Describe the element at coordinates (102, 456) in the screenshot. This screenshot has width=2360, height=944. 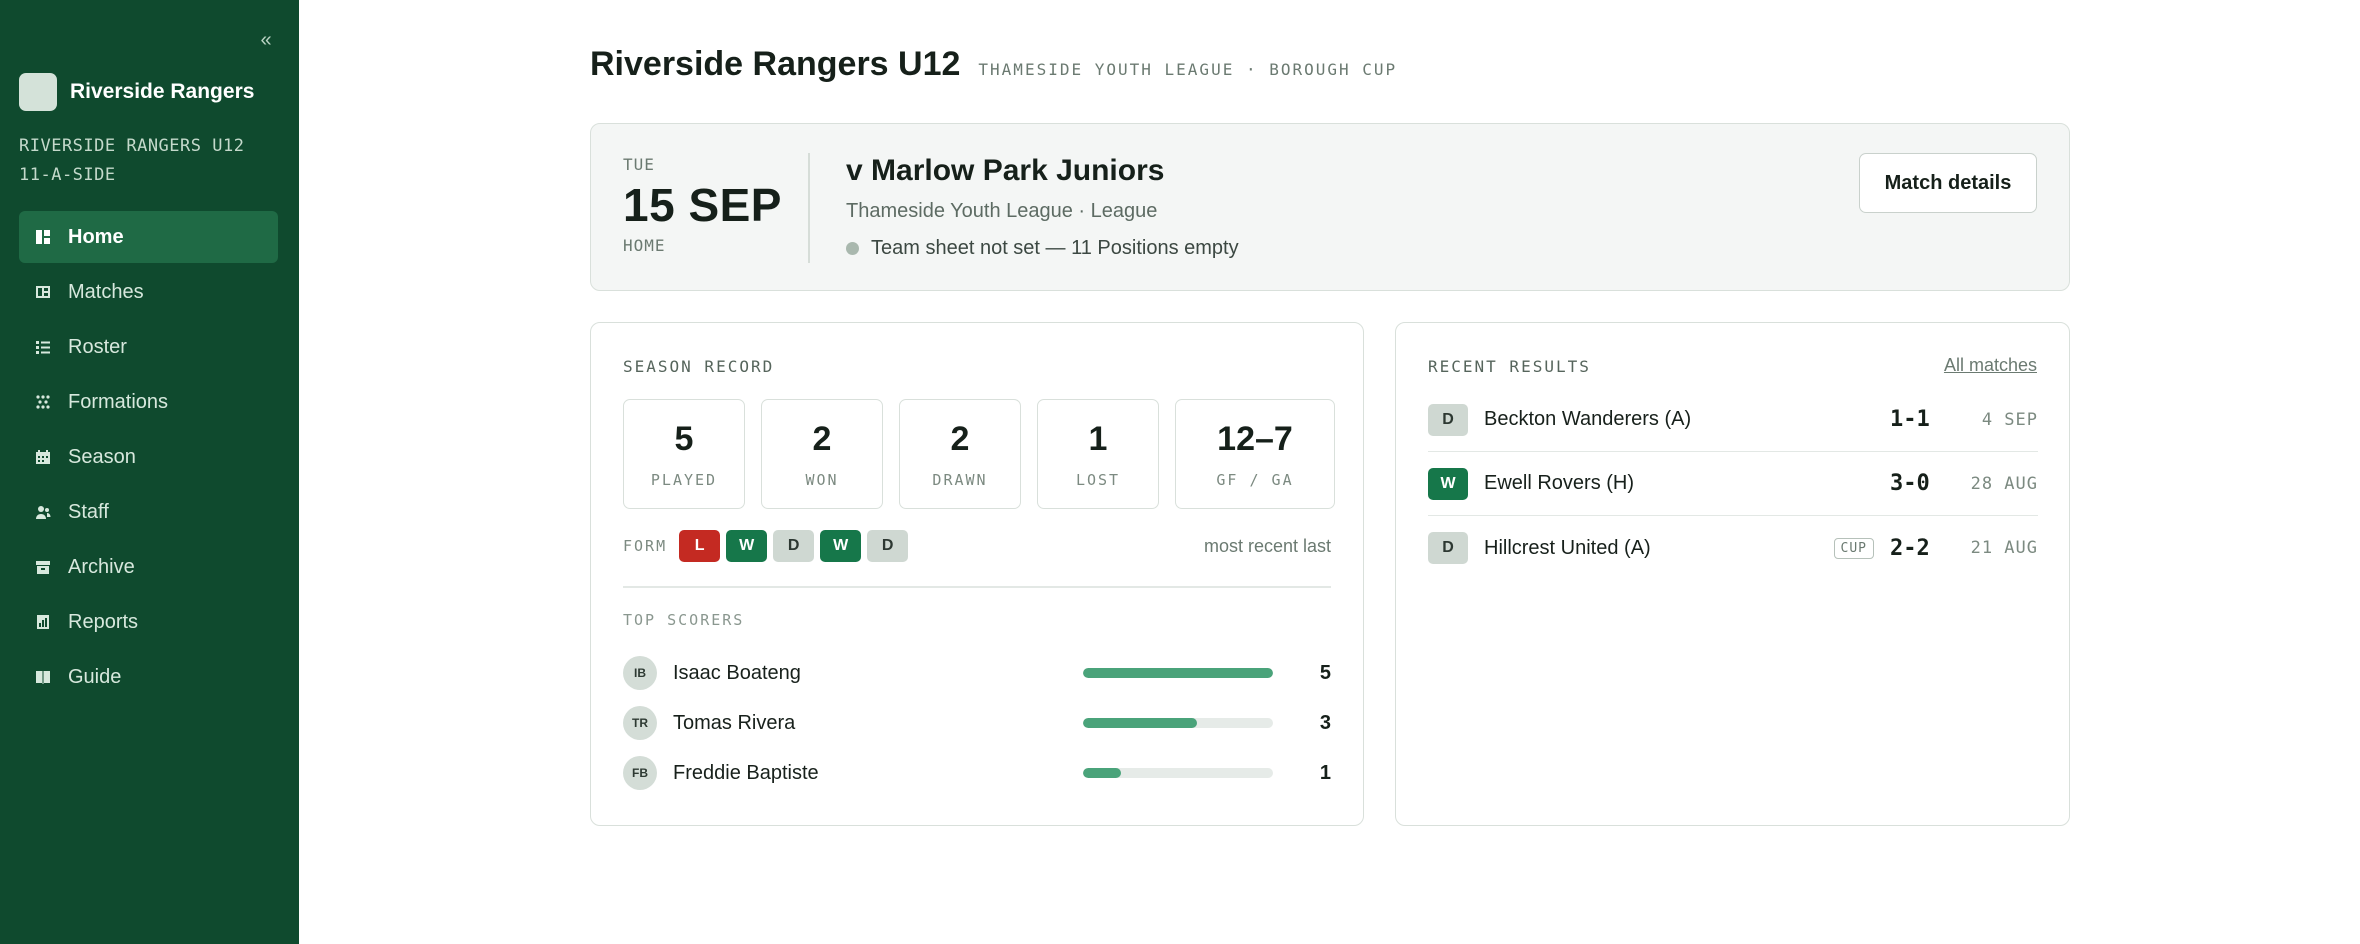
I see `sidebar-item-label: Season` at that location.